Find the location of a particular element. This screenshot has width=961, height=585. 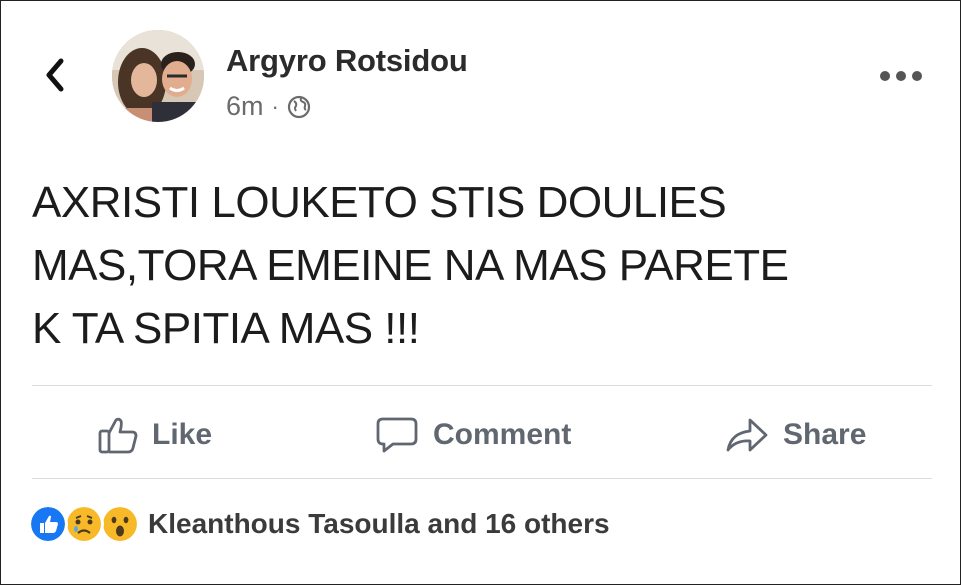

reactions-row: Kleanthous Tasoulla and 16 others is located at coordinates (319, 524).